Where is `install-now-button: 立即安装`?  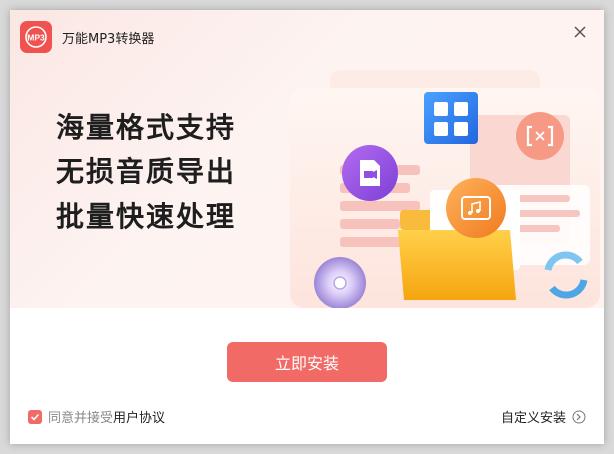
install-now-button: 立即安装 is located at coordinates (307, 362).